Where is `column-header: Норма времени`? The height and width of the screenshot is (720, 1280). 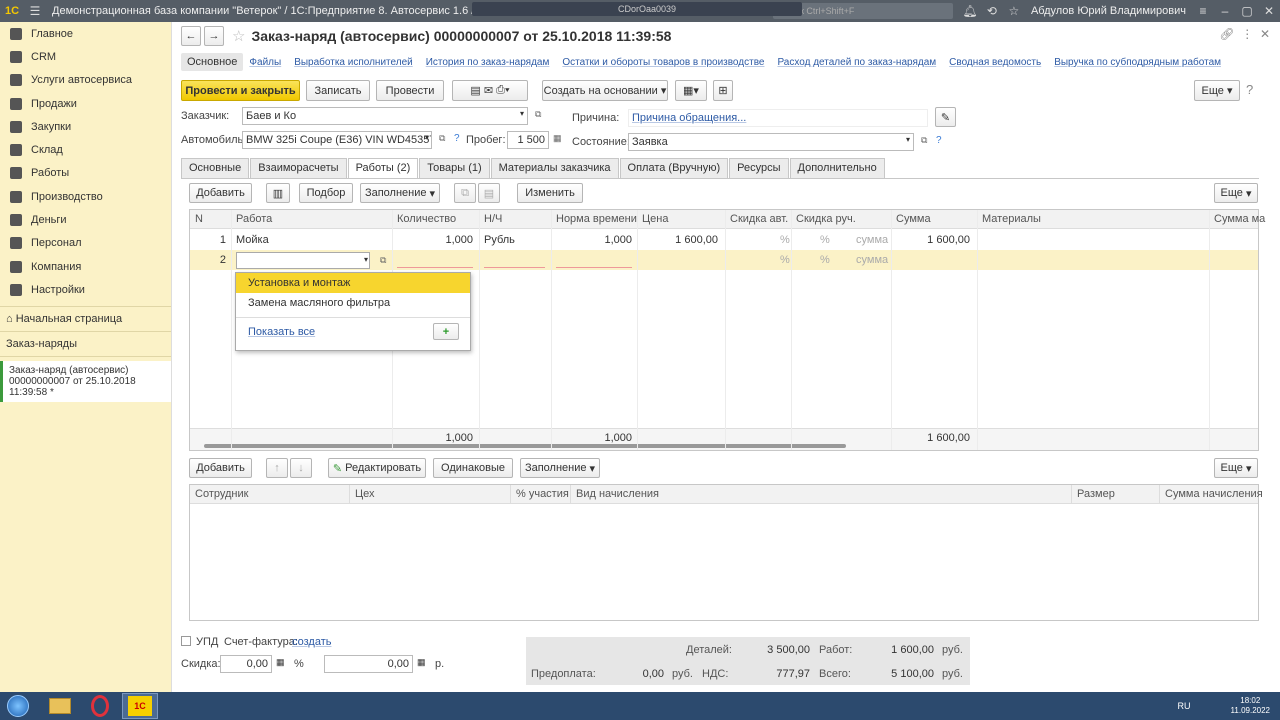 column-header: Норма времени is located at coordinates (596, 219).